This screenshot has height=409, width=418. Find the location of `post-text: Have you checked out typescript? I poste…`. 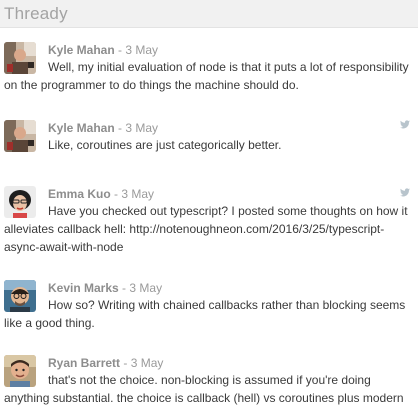

post-text: Have you checked out typescript? I poste… is located at coordinates (206, 229).